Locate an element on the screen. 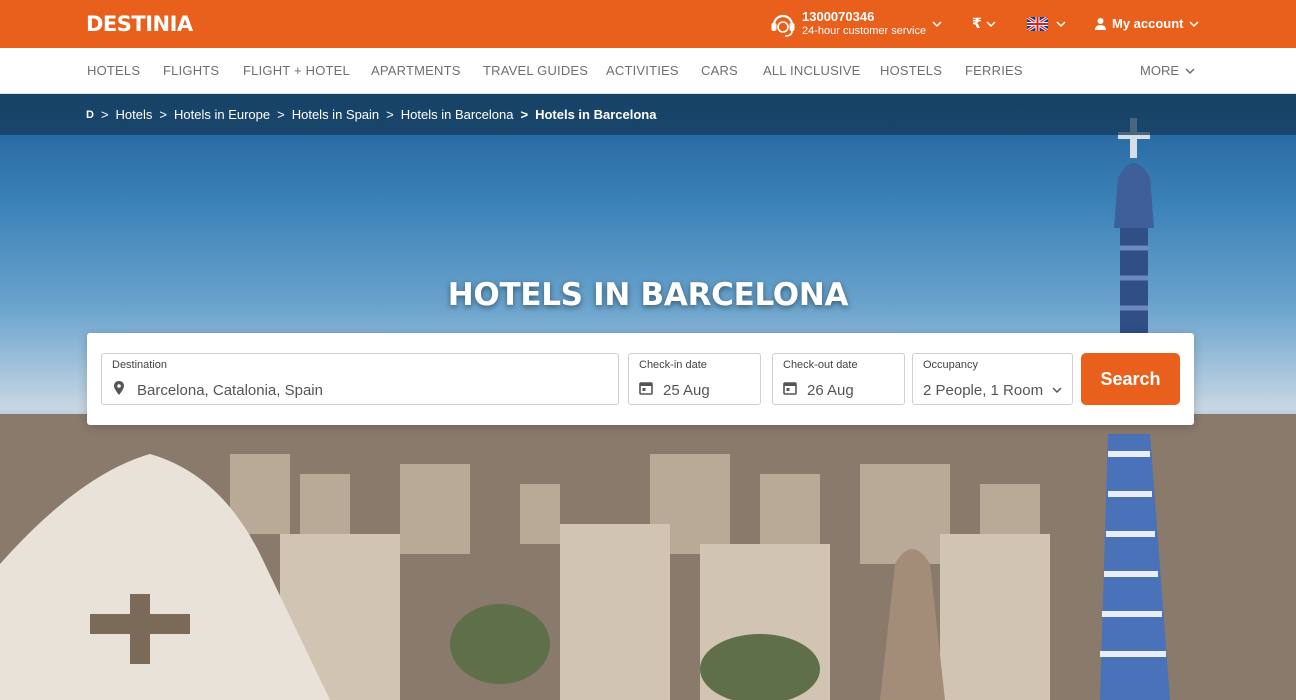 The height and width of the screenshot is (700, 1296). nav-flights: FLIGHTS is located at coordinates (191, 70).